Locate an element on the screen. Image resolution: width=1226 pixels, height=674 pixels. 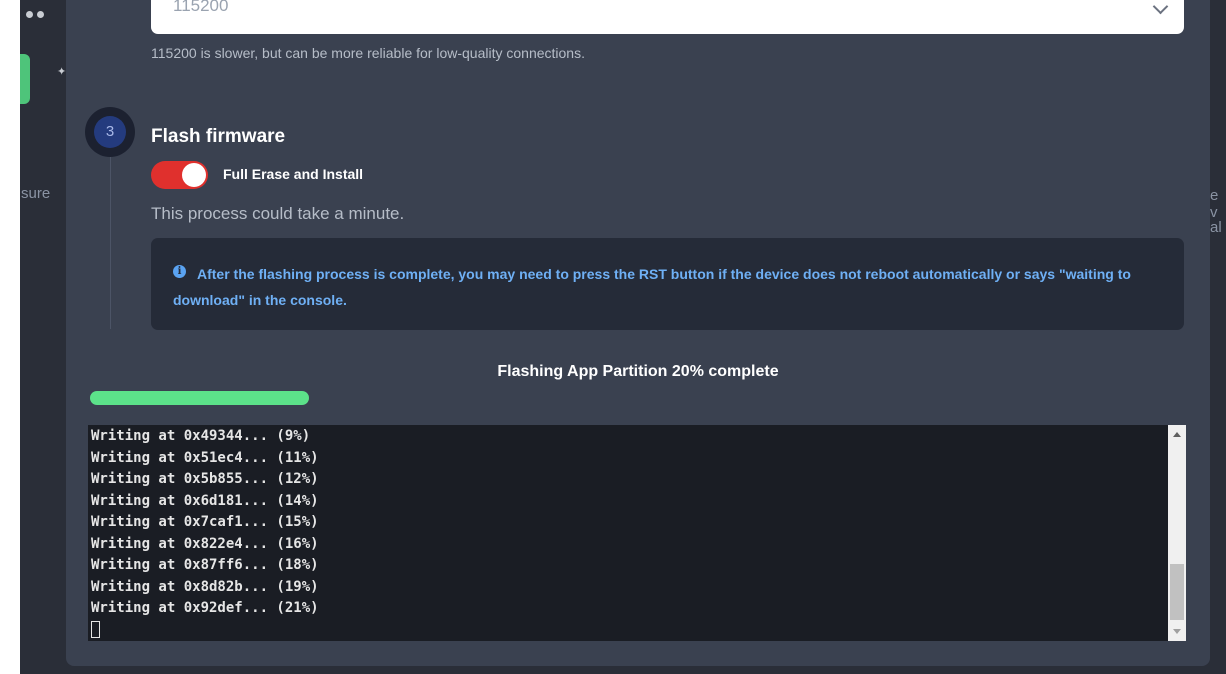
step-title: Flash firmware is located at coordinates (218, 136).